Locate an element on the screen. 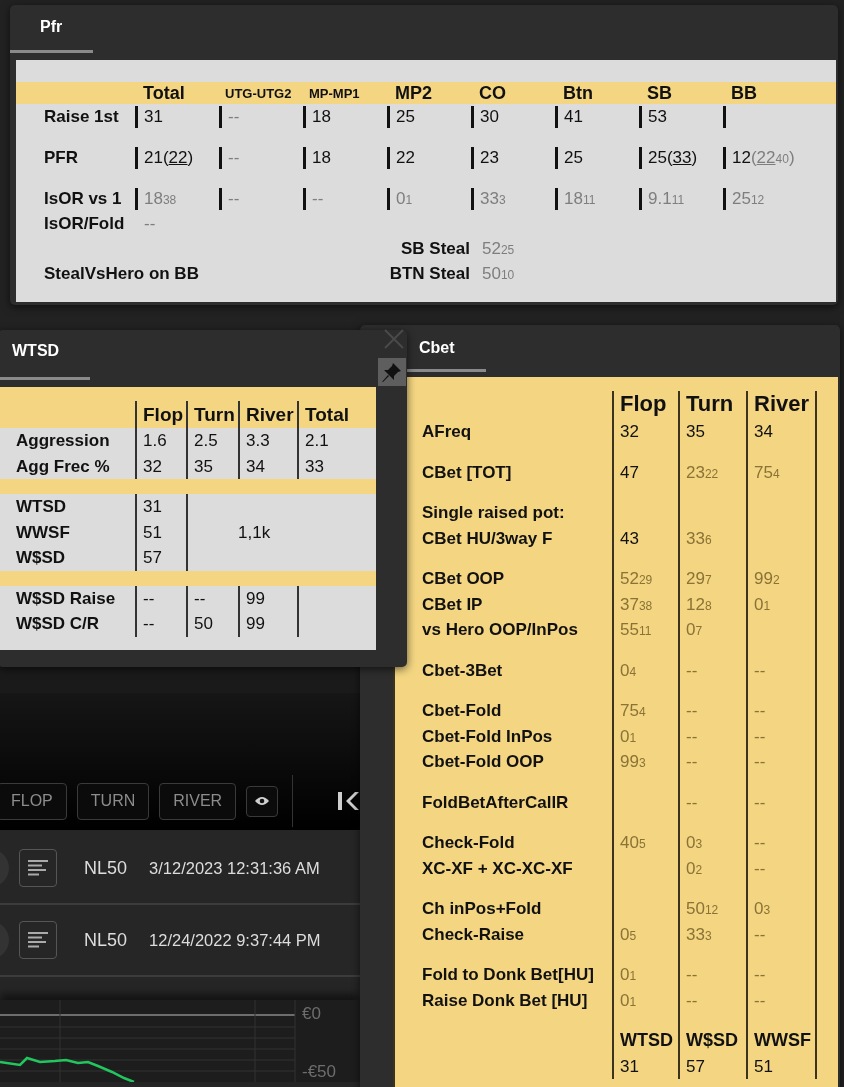 The width and height of the screenshot is (844, 1087). stat-value: 5010 is located at coordinates (498, 273).